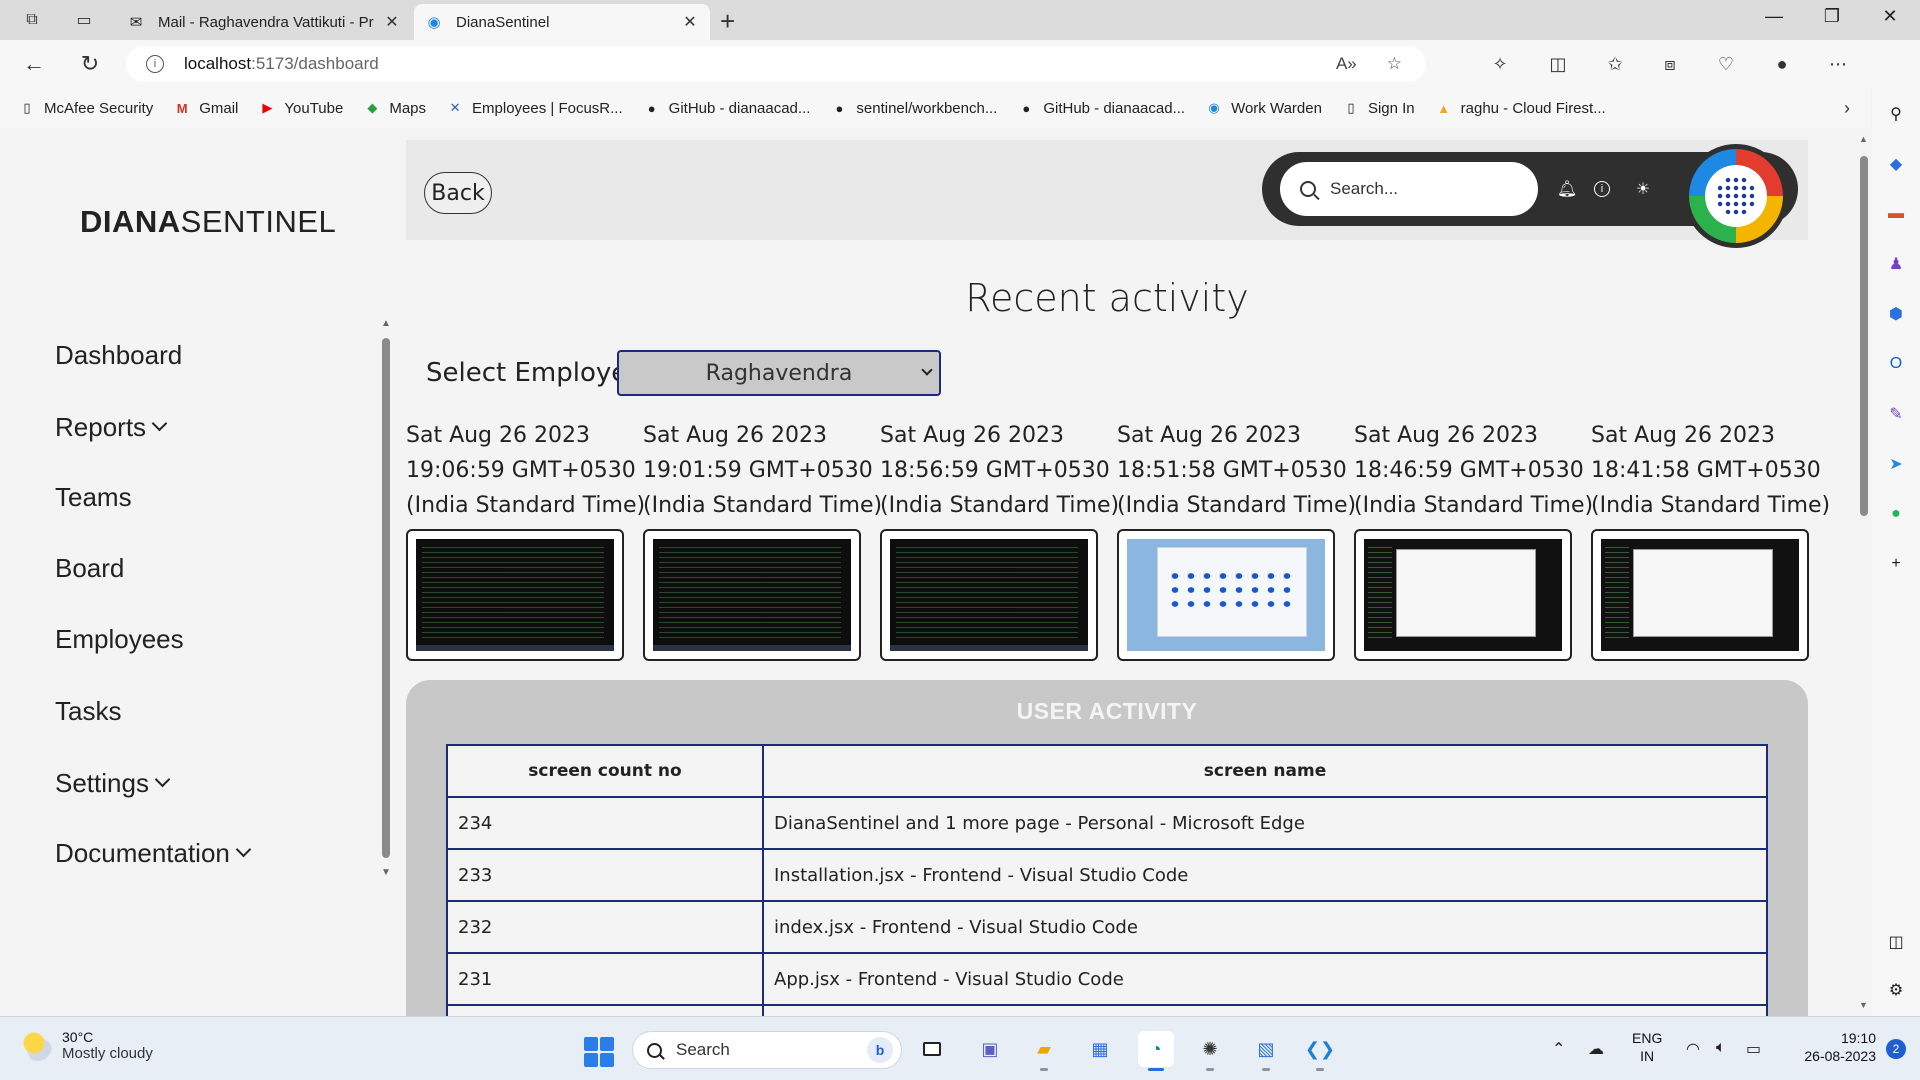 The image size is (1920, 1080). What do you see at coordinates (1643, 189) in the screenshot?
I see `sun-icon: ☀` at bounding box center [1643, 189].